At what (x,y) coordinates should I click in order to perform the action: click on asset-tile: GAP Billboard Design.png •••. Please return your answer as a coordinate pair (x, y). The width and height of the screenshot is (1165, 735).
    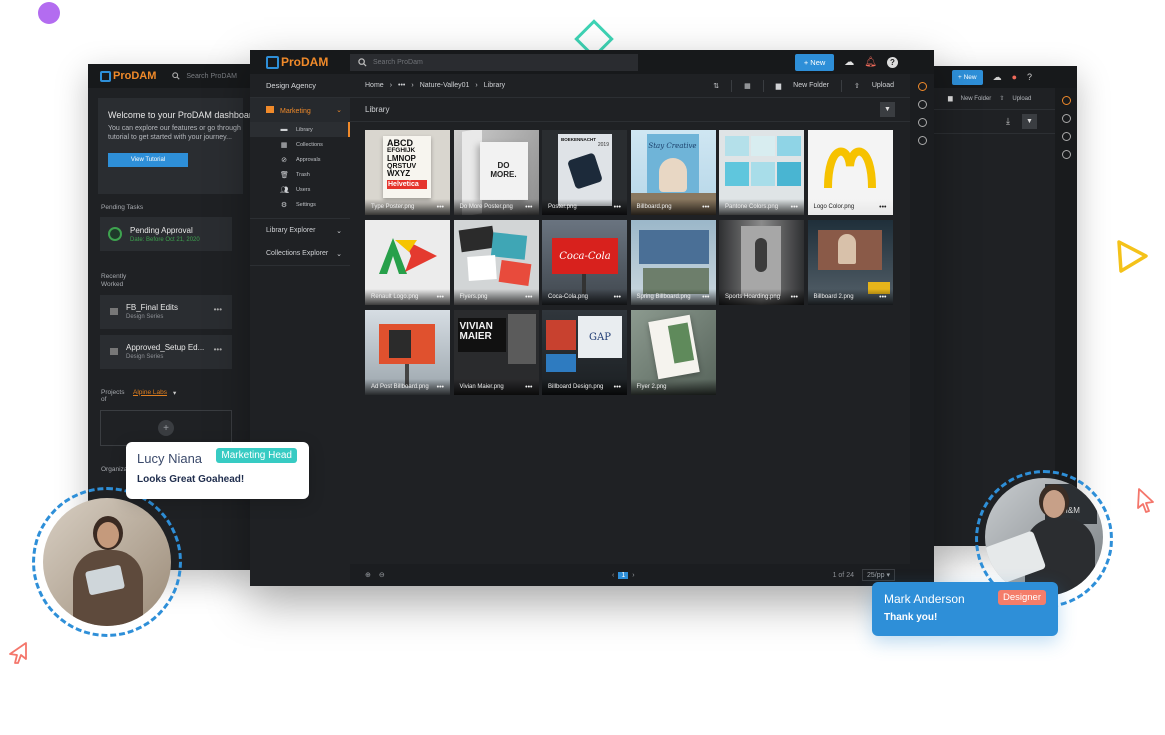
    Looking at the image, I should click on (584, 352).